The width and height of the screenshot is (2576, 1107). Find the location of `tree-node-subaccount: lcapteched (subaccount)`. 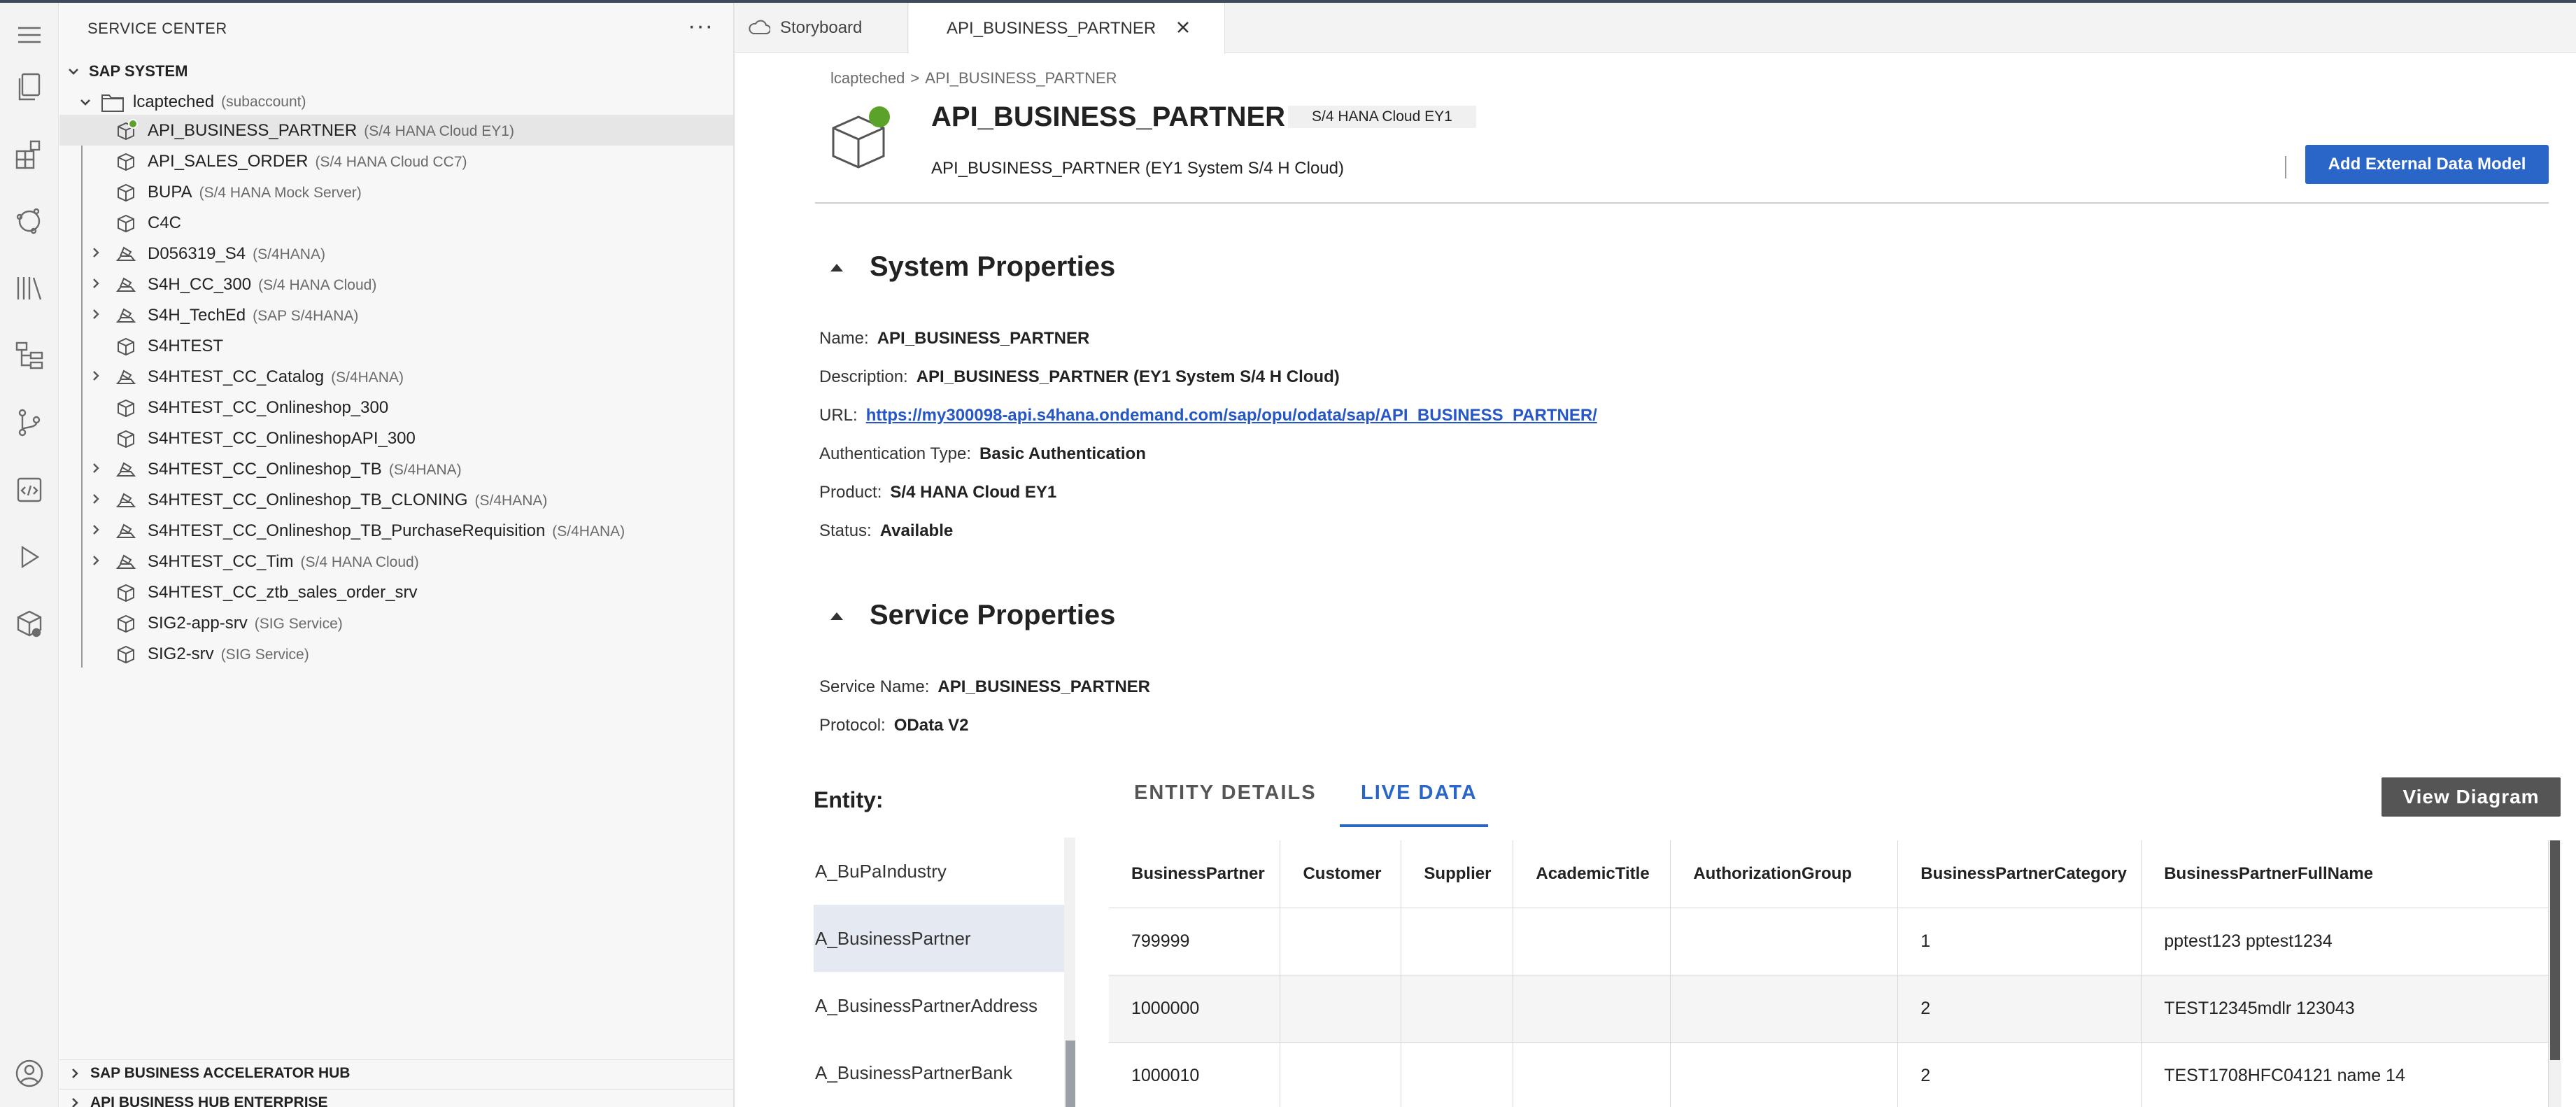

tree-node-subaccount: lcapteched (subaccount) is located at coordinates (191, 102).